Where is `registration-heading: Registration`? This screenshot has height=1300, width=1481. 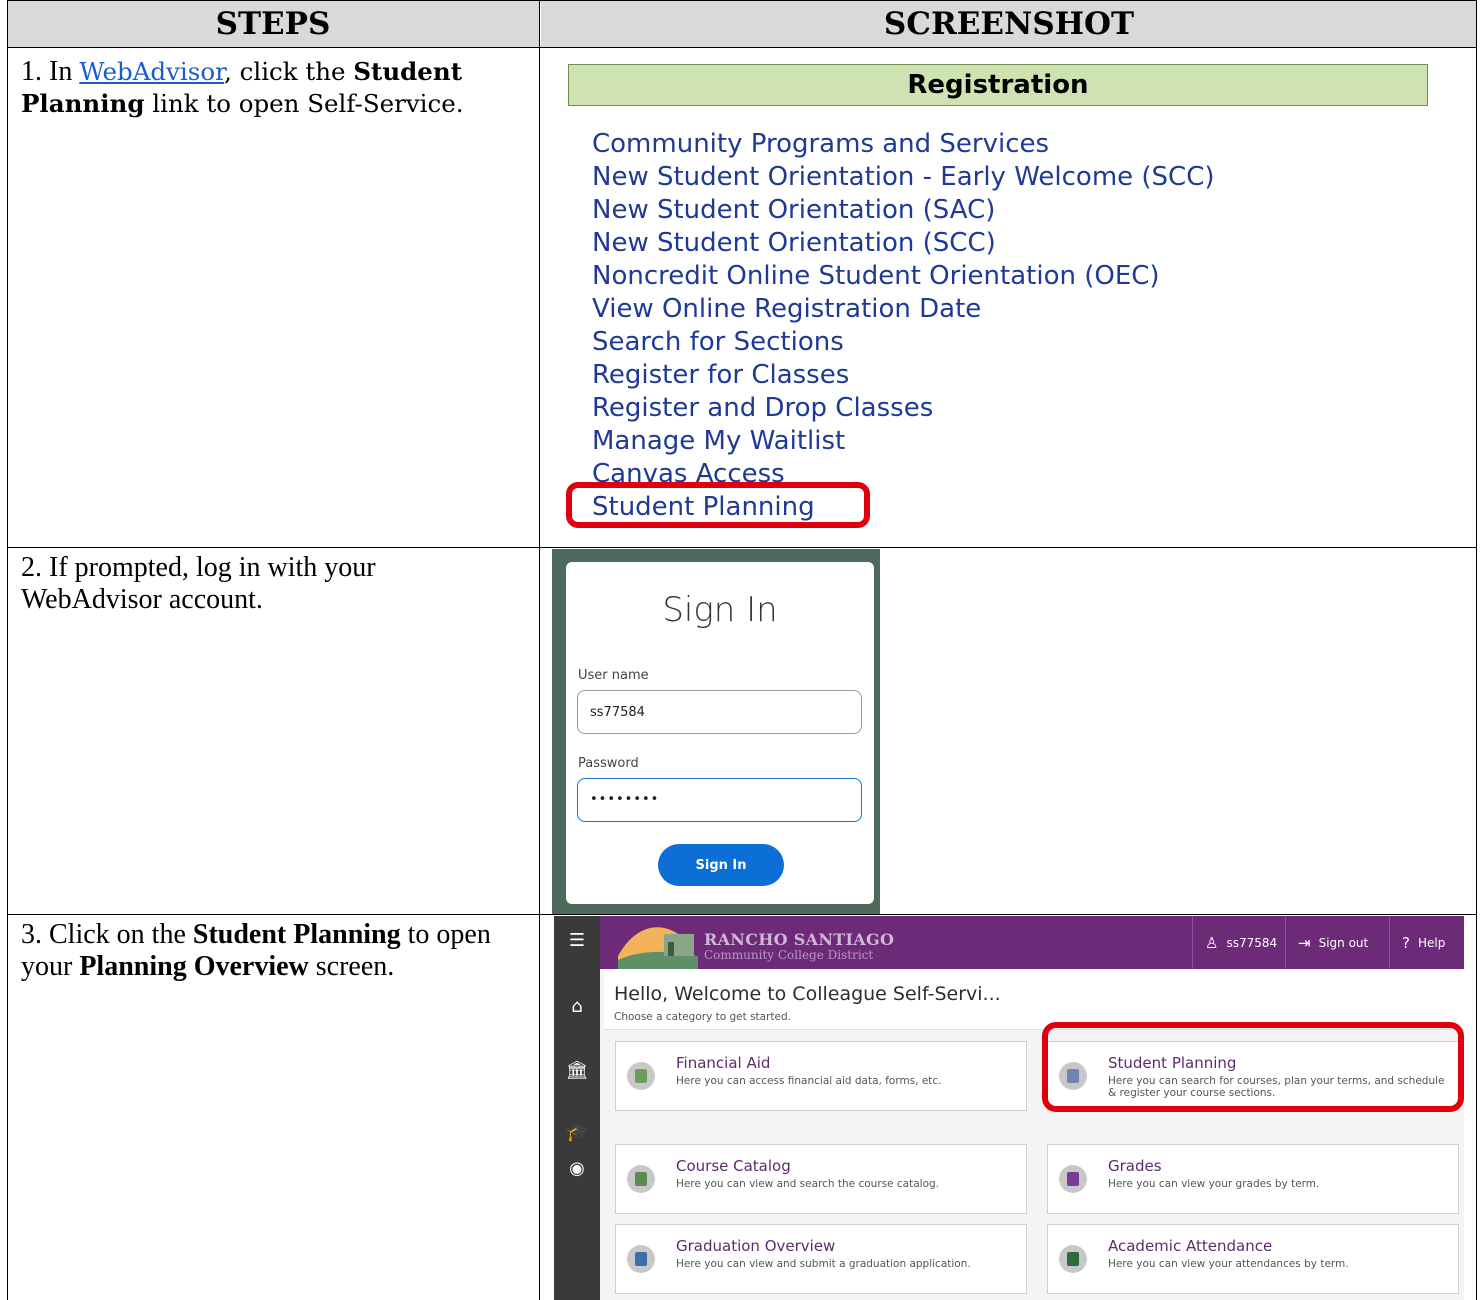 registration-heading: Registration is located at coordinates (998, 85).